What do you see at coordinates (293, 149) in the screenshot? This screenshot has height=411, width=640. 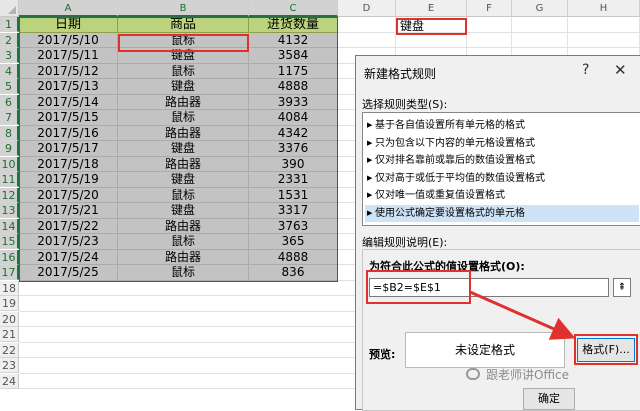 I see `table-cell: 3376` at bounding box center [293, 149].